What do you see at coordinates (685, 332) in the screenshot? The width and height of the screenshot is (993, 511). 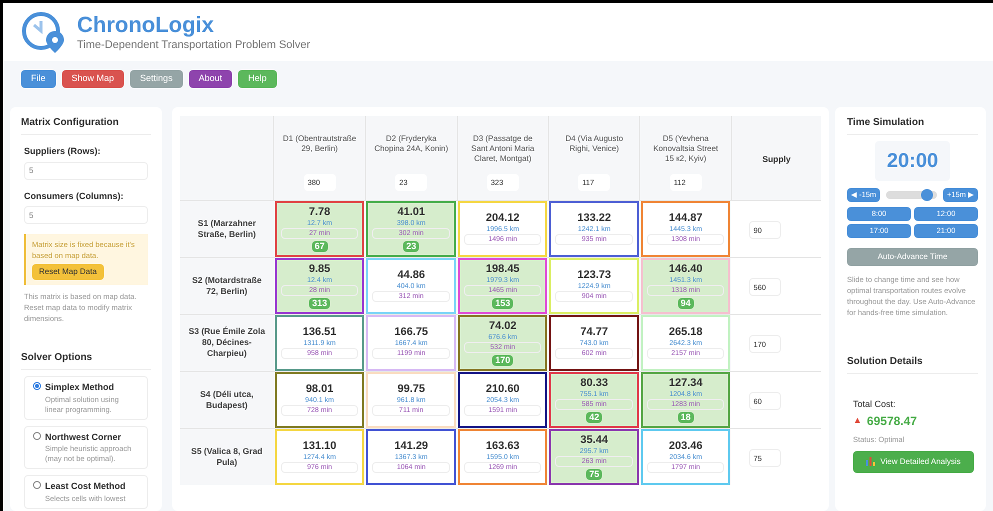 I see `cost-value: 265.18` at bounding box center [685, 332].